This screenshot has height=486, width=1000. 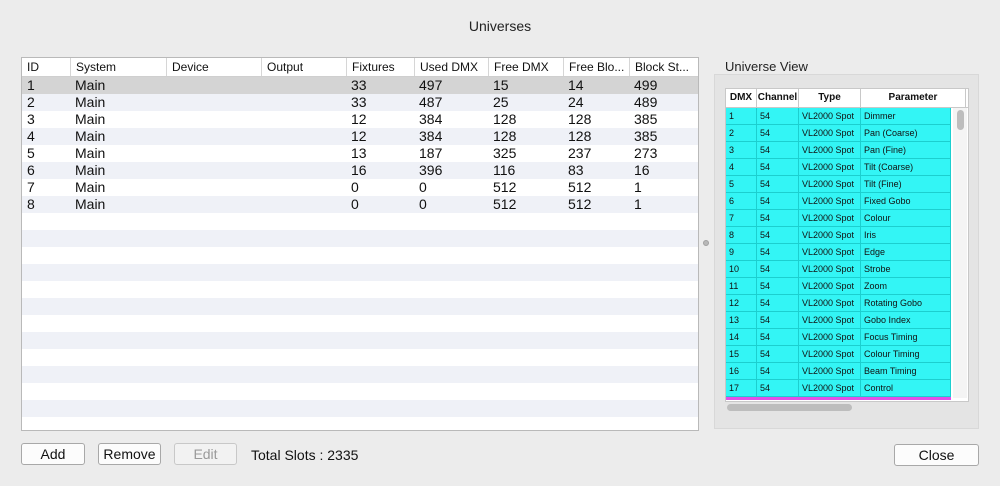 I want to click on column-header-output: Output, so click(x=303, y=67).